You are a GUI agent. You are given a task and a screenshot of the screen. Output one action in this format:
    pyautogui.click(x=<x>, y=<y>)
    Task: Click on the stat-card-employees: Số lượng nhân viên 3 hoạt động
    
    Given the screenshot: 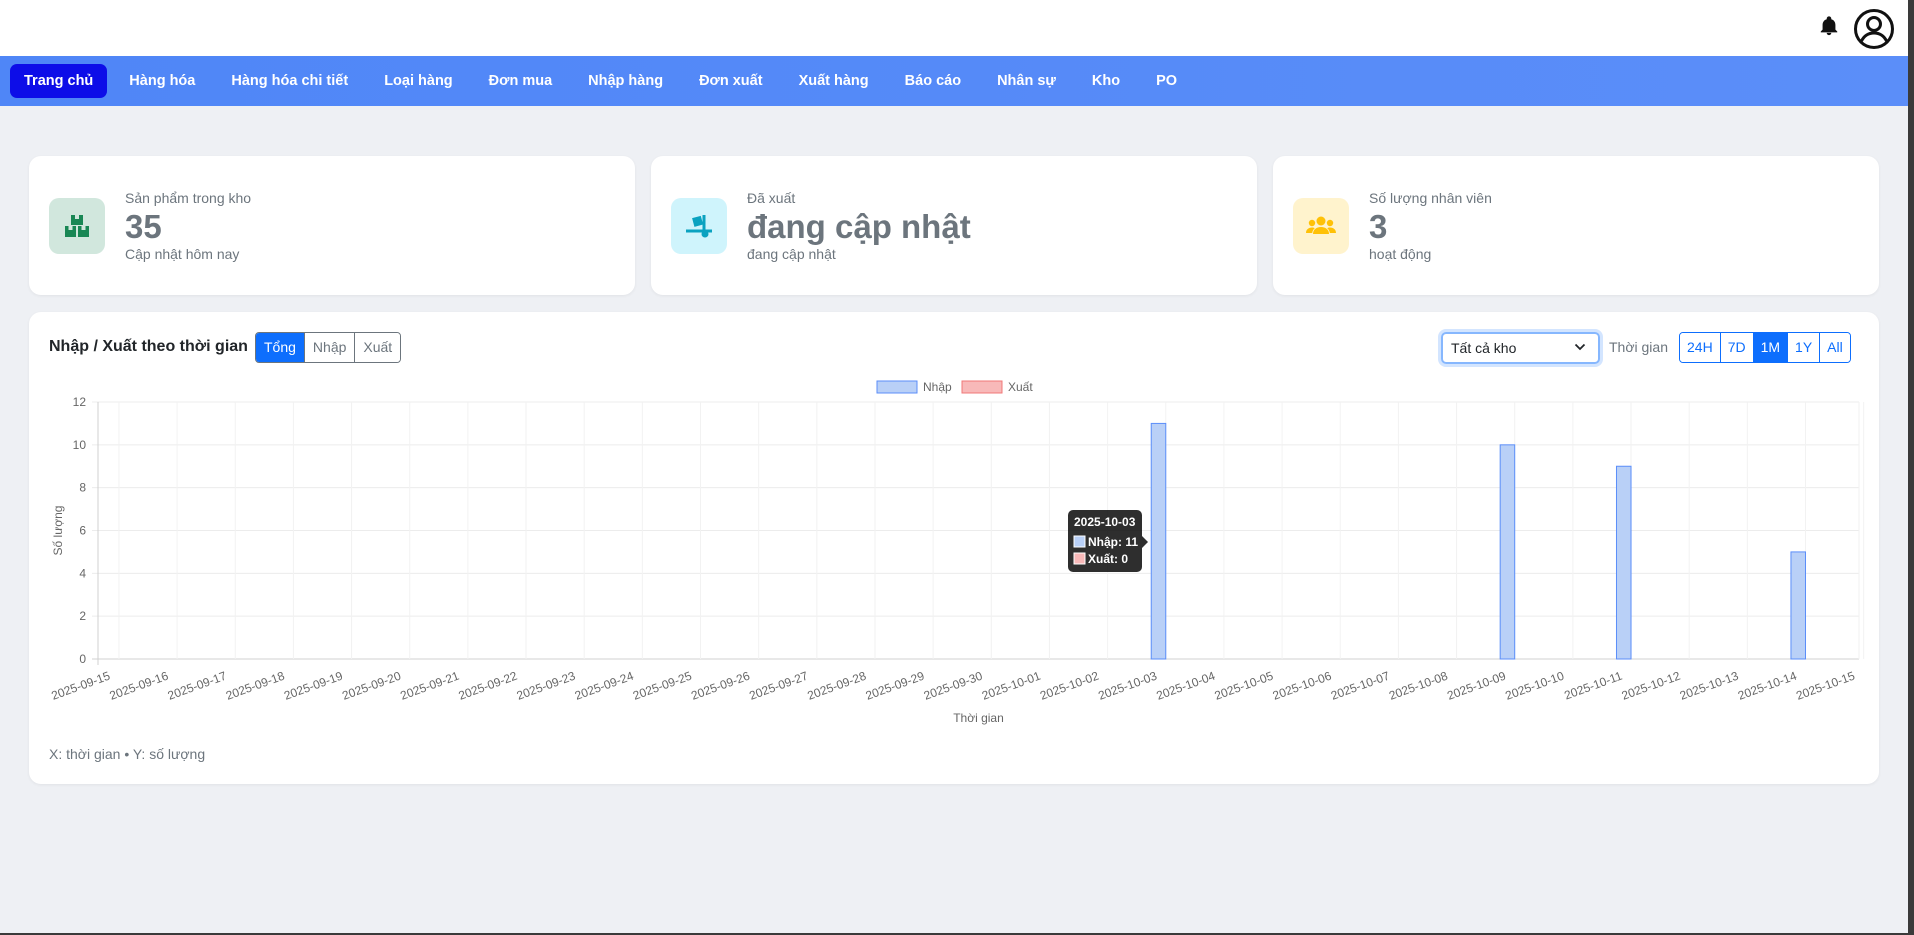 What is the action you would take?
    pyautogui.click(x=1576, y=225)
    